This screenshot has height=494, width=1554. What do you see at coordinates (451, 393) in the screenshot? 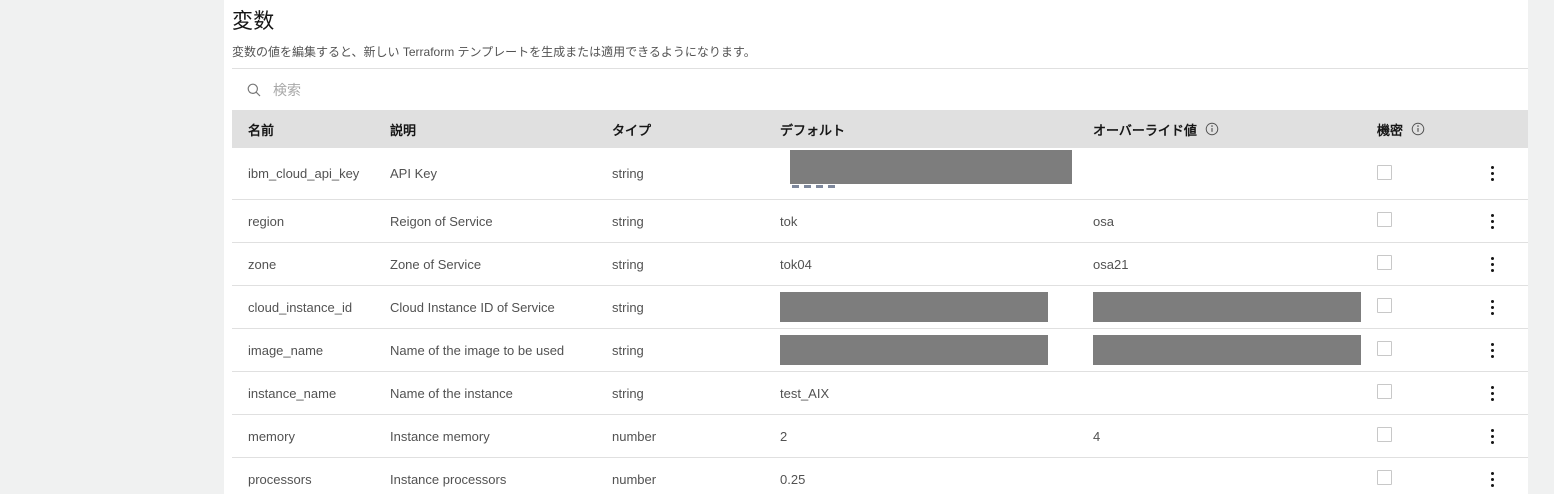
I see `cell-description: Name of the instance` at bounding box center [451, 393].